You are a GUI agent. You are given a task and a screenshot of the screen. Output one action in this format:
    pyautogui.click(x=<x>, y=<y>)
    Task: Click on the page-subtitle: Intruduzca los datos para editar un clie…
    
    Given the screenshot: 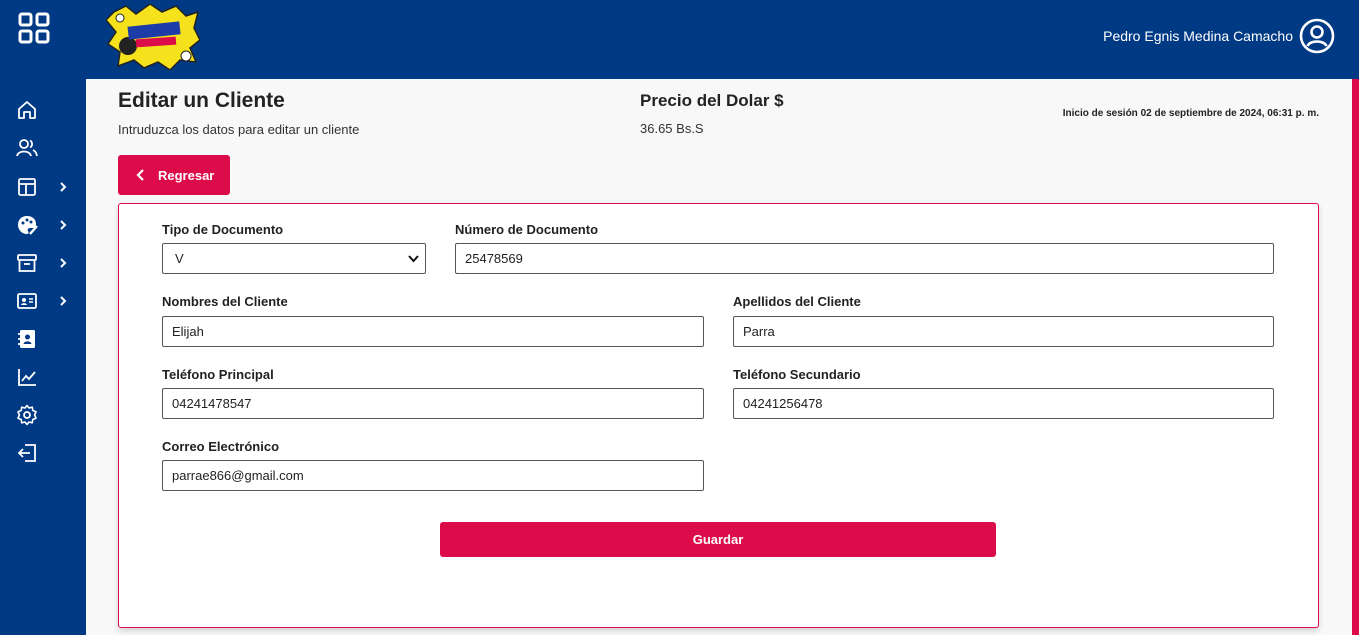 What is the action you would take?
    pyautogui.click(x=239, y=129)
    